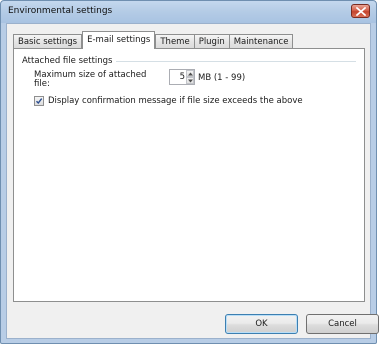 The image size is (379, 346). I want to click on tab-plugin: Plugin, so click(211, 41).